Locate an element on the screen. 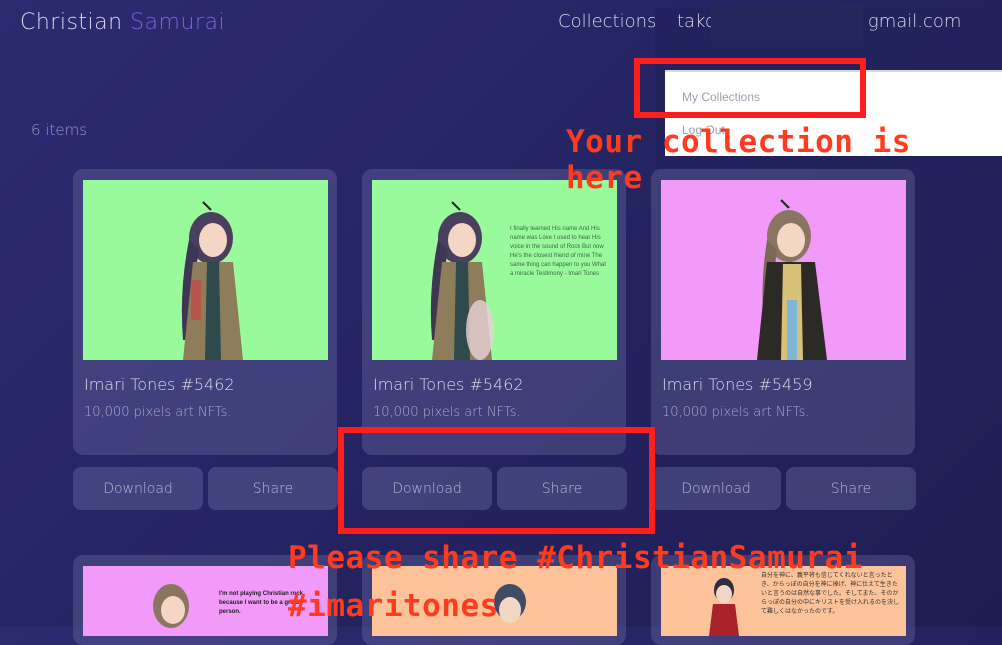 This screenshot has height=645, width=1002. brand-logo: Christian Samurai is located at coordinates (122, 22).